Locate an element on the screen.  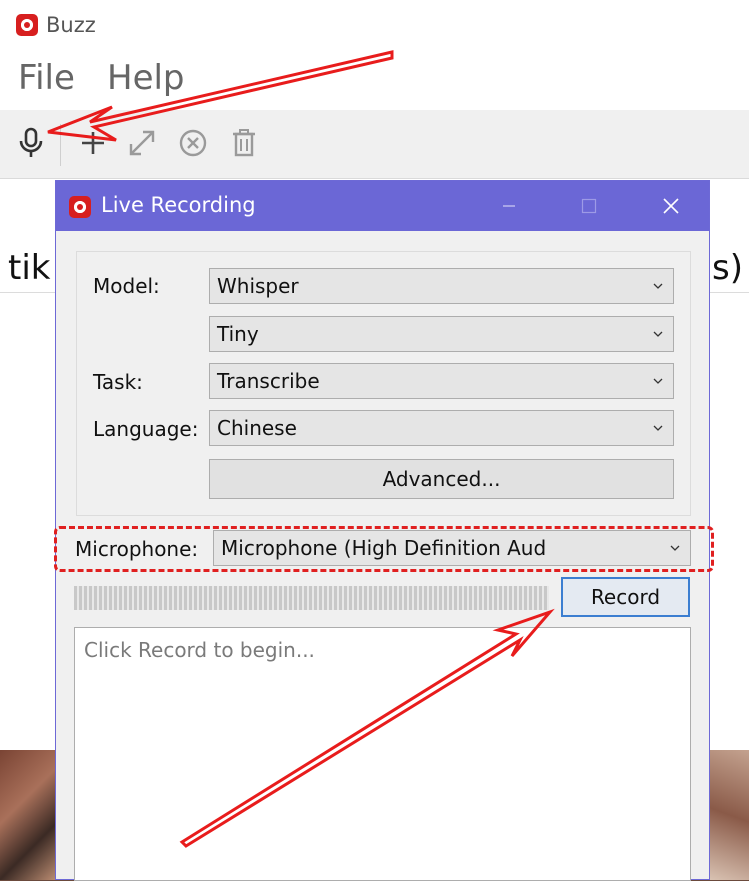
language-label: Language: is located at coordinates (146, 429).